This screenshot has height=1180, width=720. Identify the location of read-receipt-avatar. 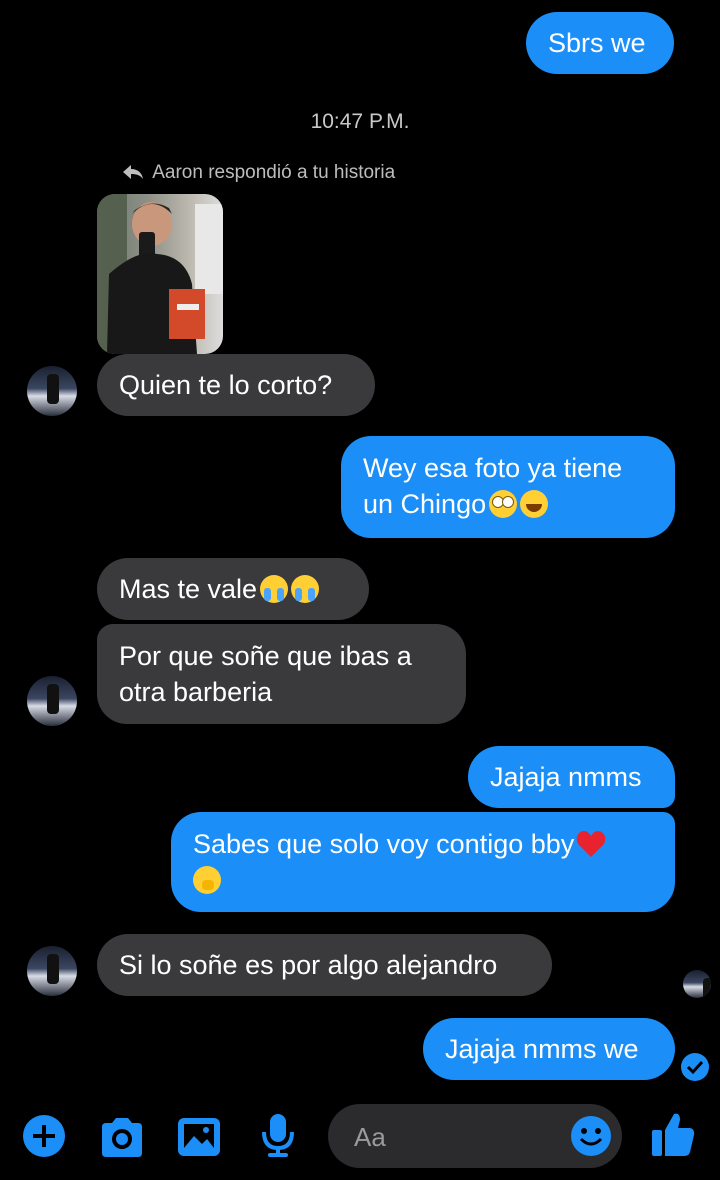
(697, 984).